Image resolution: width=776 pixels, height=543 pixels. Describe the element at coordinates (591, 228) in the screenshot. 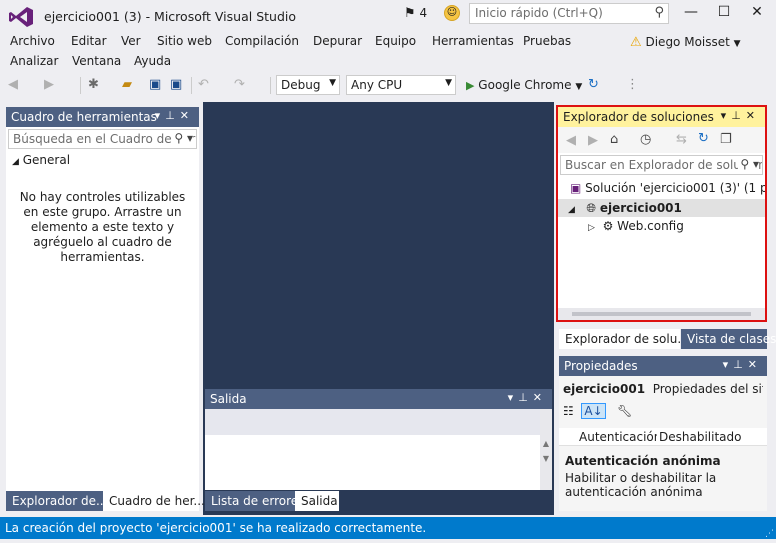

I see `collapse-arrow-icon: ▷` at that location.